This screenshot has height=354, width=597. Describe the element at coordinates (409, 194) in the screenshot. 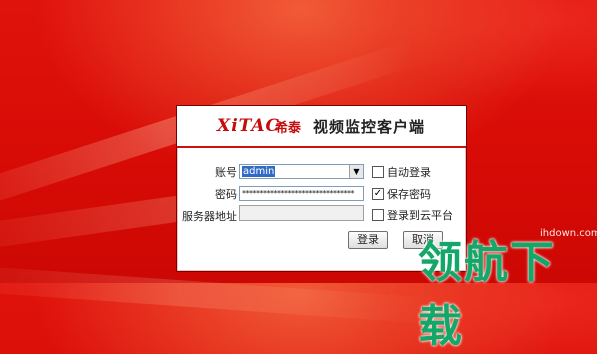

I see `save-password-label: 保存密码` at that location.